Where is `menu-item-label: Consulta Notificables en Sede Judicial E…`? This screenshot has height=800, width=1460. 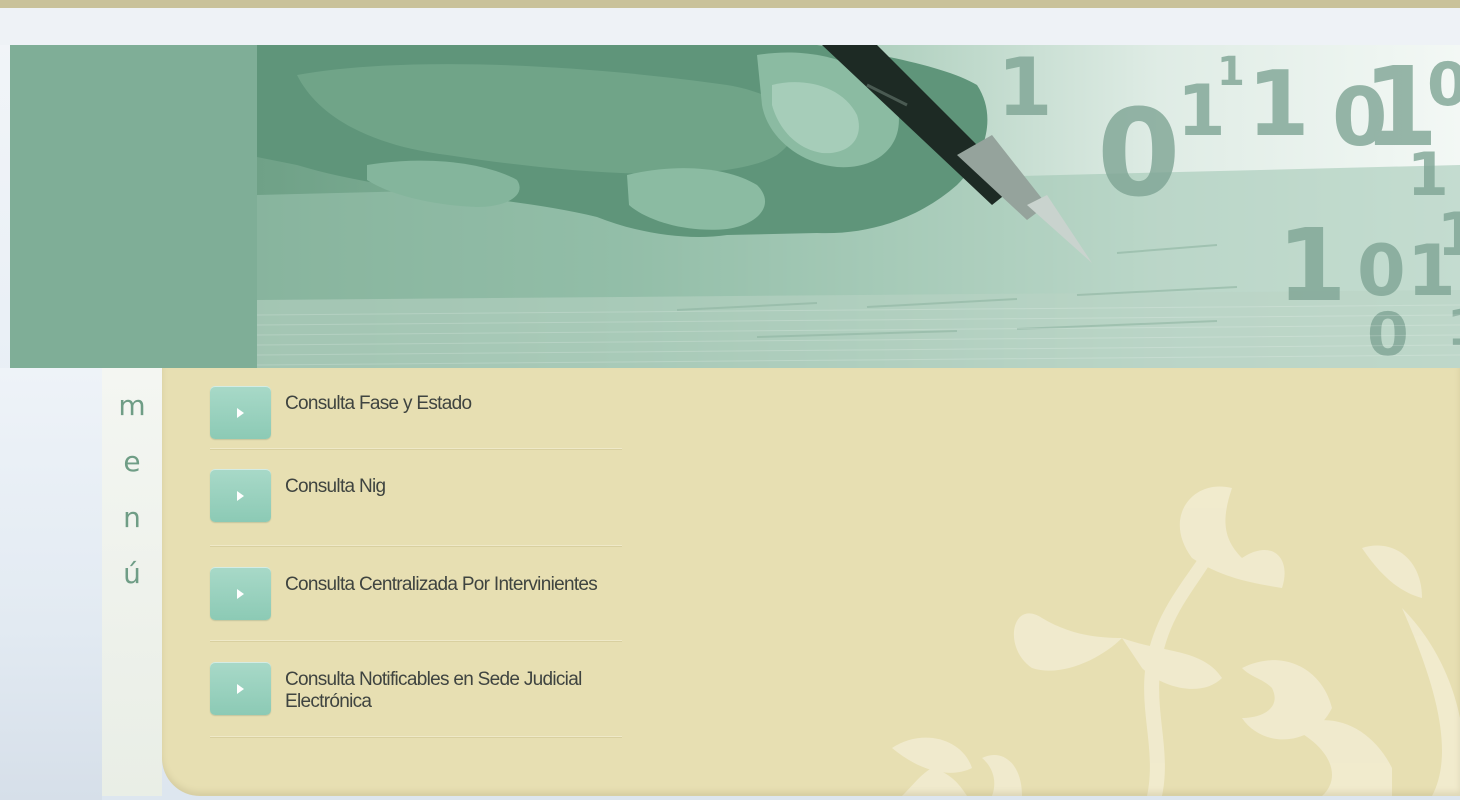
menu-item-label: Consulta Notificables en Sede Judicial E… is located at coordinates (450, 691).